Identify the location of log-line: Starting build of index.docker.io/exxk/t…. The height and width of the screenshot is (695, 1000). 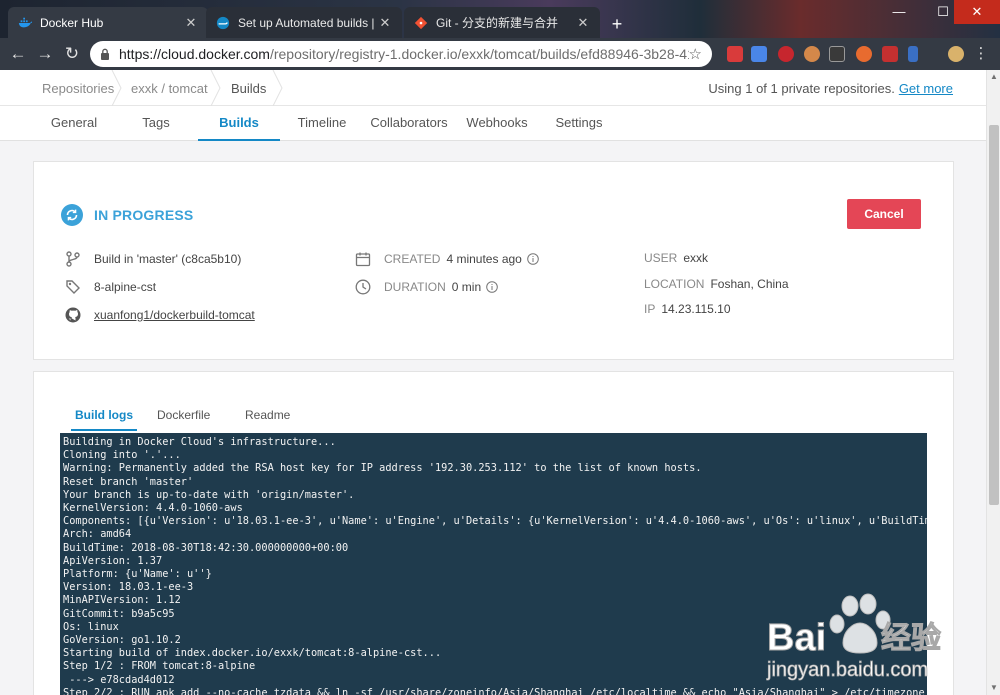
(252, 653).